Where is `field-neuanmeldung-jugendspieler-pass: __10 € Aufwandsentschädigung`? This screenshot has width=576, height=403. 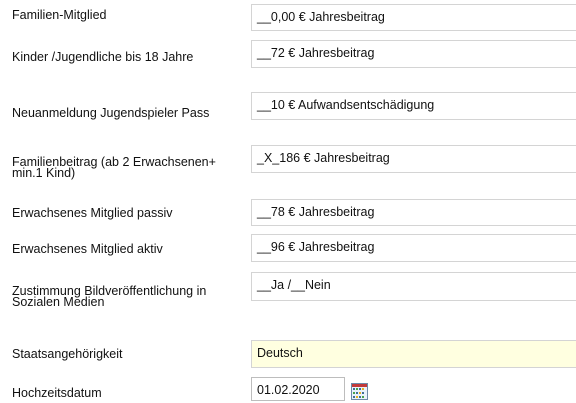
field-neuanmeldung-jugendspieler-pass: __10 € Aufwandsentschädigung is located at coordinates (413, 106).